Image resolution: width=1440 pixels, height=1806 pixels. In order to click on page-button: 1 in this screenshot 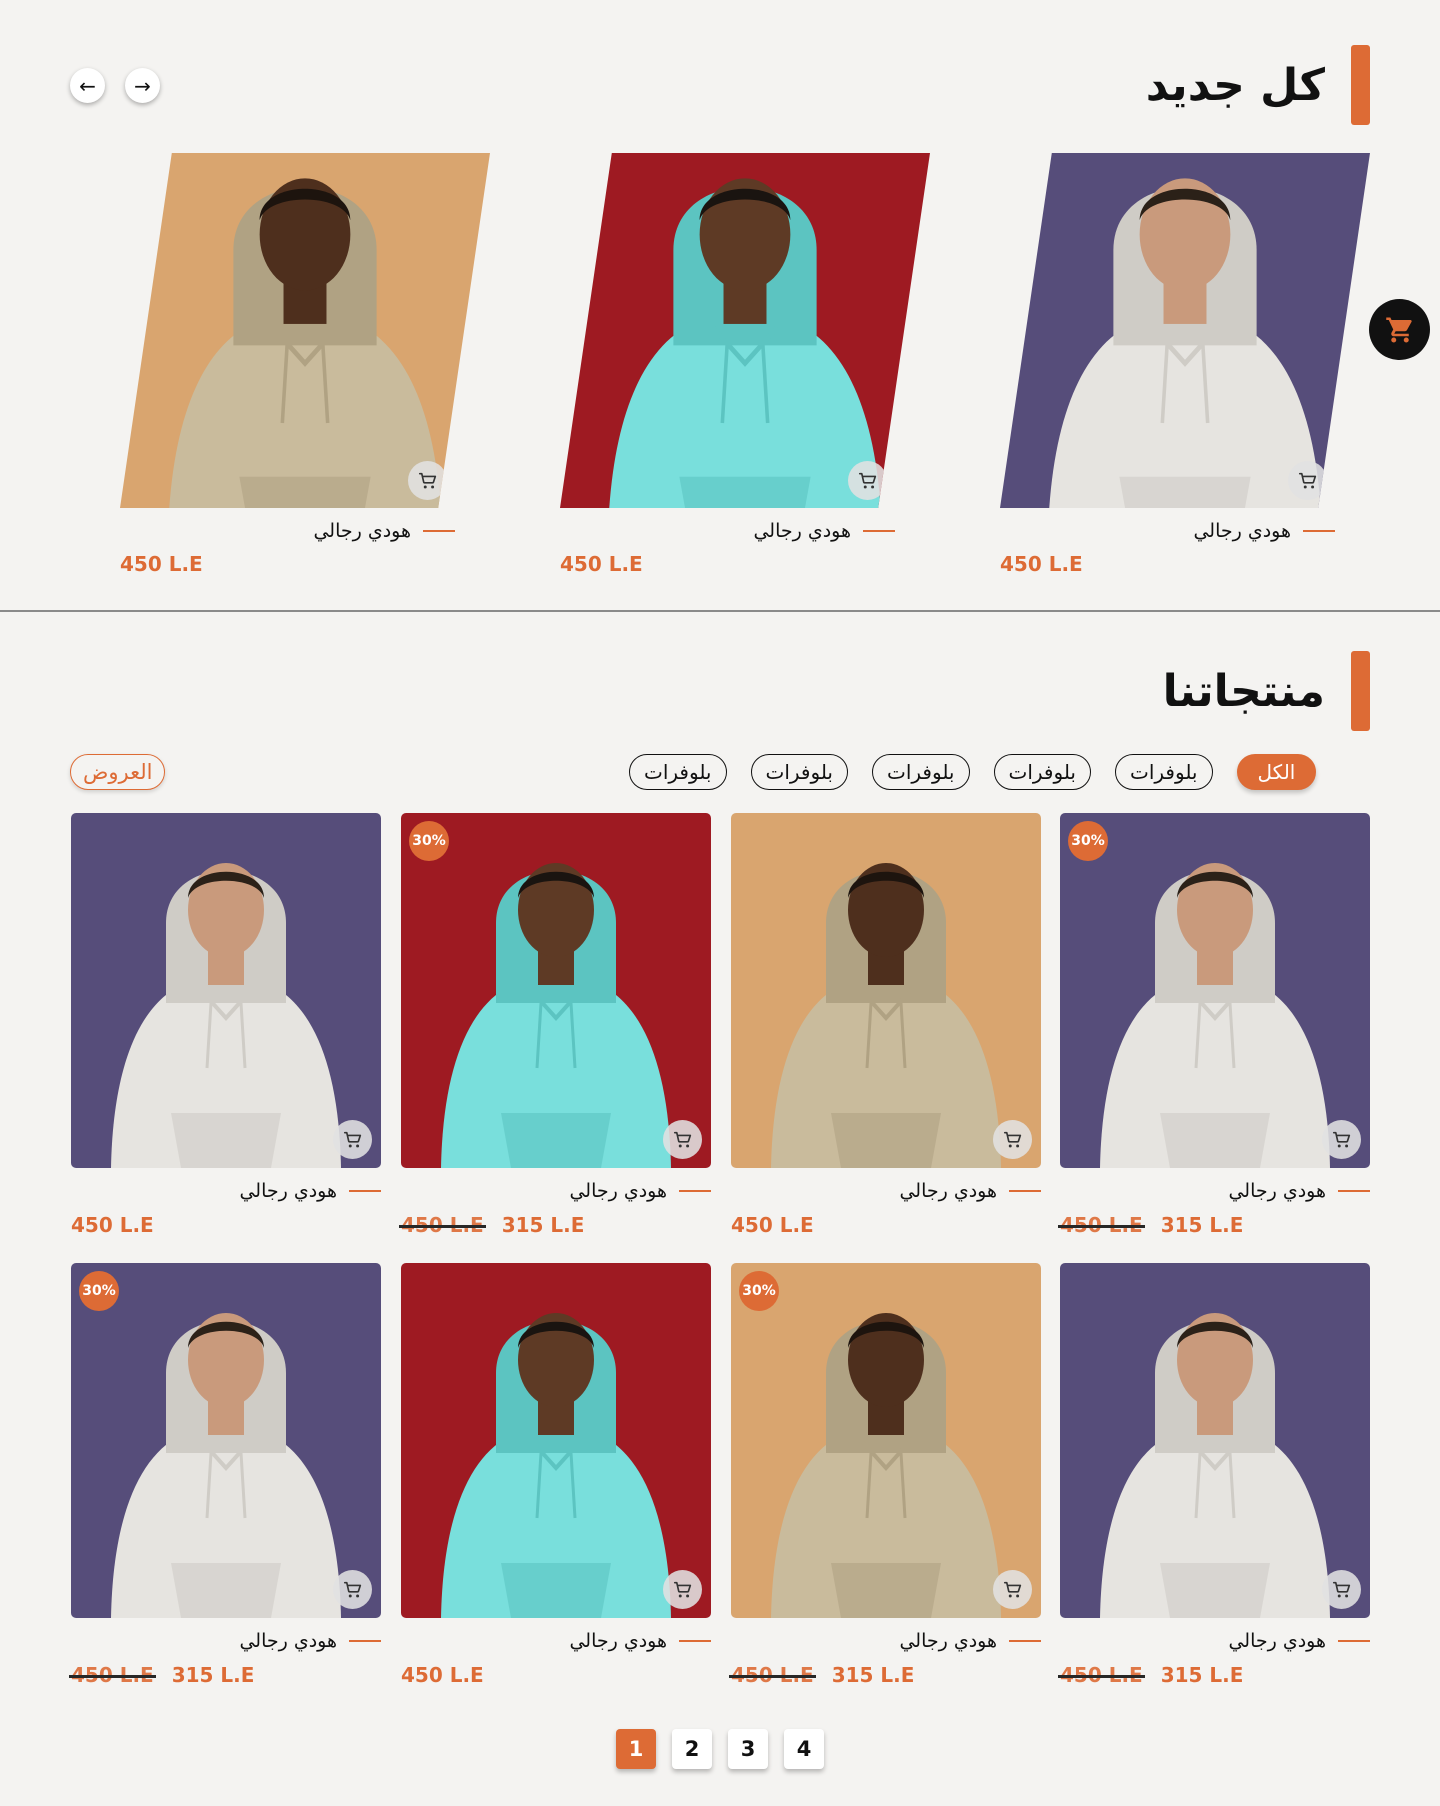, I will do `click(636, 1749)`.